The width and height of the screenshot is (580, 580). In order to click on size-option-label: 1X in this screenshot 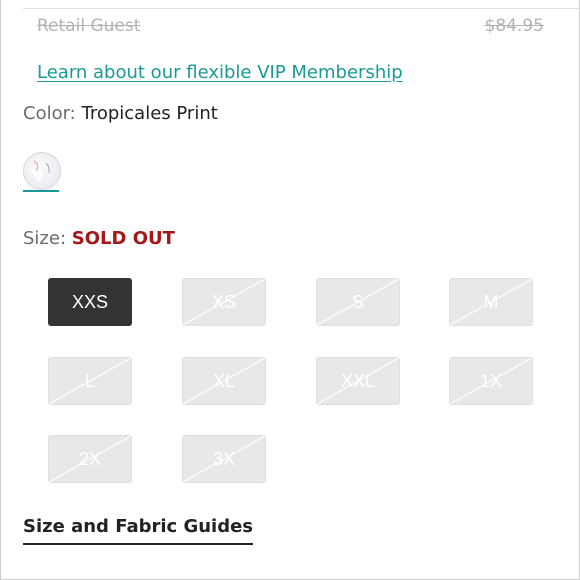, I will do `click(491, 380)`.